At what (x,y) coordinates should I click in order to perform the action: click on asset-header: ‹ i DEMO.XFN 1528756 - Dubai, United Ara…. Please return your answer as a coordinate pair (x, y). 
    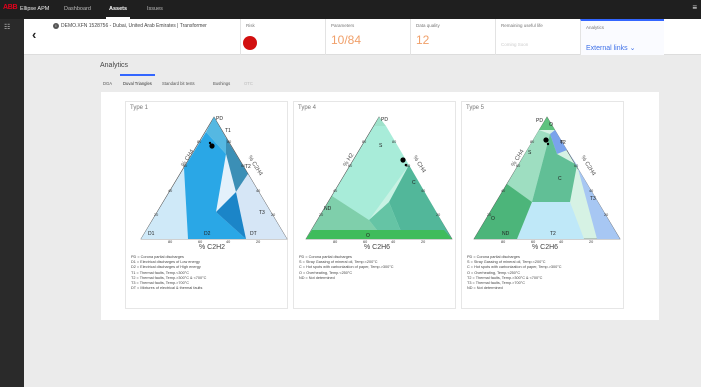
    Looking at the image, I should click on (362, 37).